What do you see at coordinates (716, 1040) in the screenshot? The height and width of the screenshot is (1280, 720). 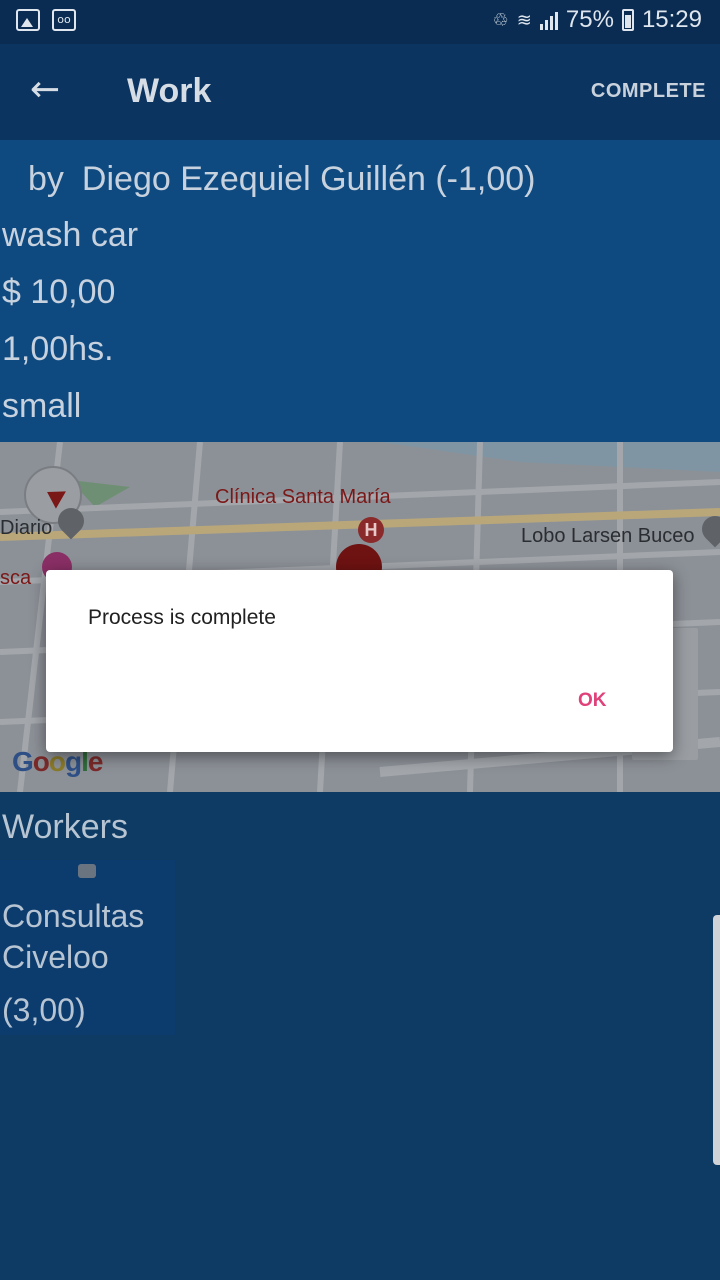 I see `scrollbar` at bounding box center [716, 1040].